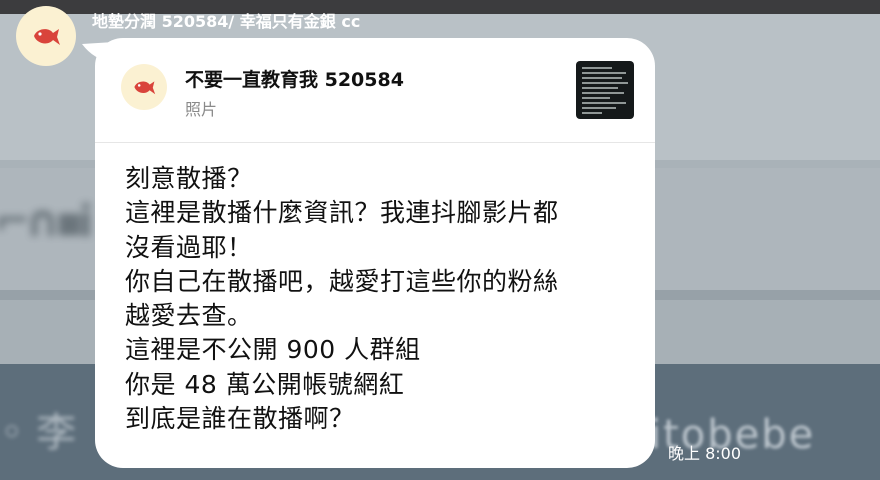  I want to click on message-line: 到底是誰在散播啊？, so click(240, 419).